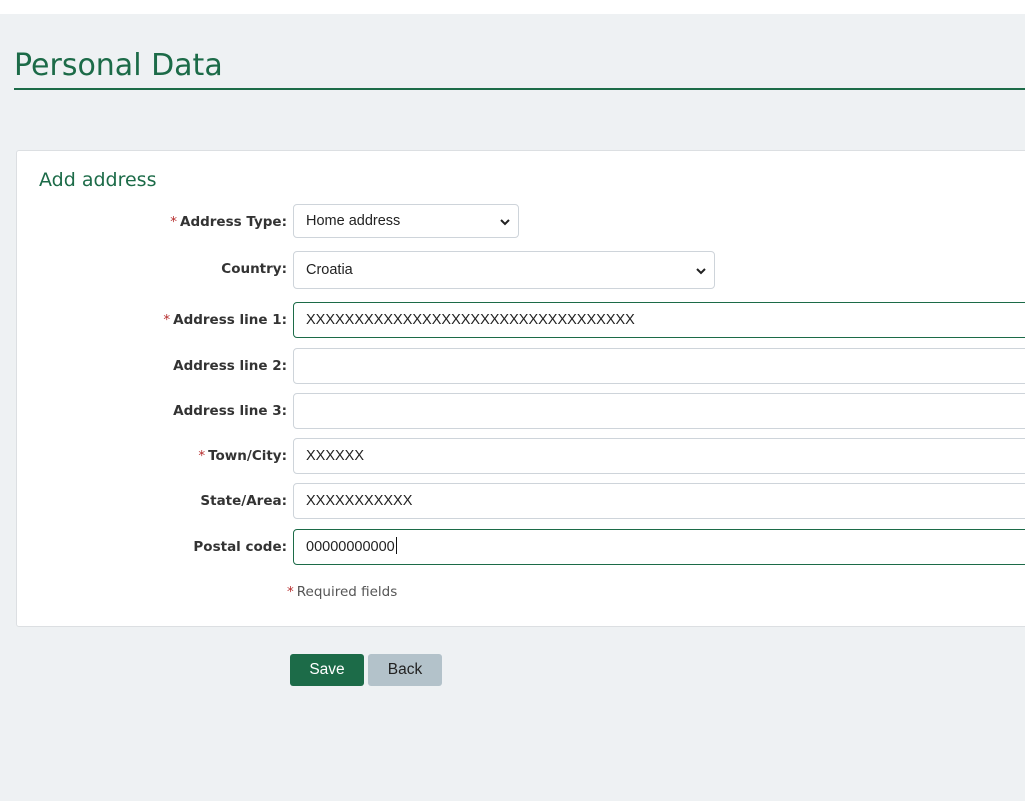 The width and height of the screenshot is (1025, 801). Describe the element at coordinates (240, 547) in the screenshot. I see `postal-code-label: Postal code:` at that location.